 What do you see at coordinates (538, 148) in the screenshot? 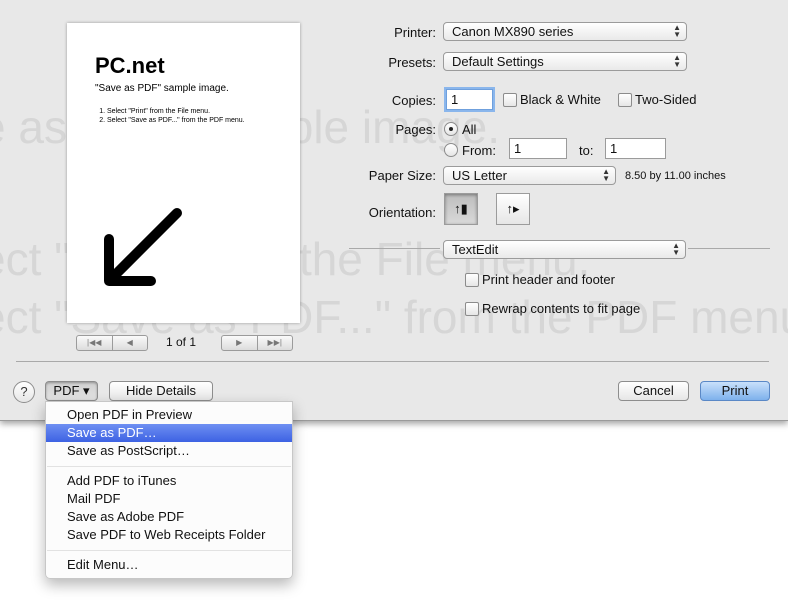
I see `pages-from-field: 1` at bounding box center [538, 148].